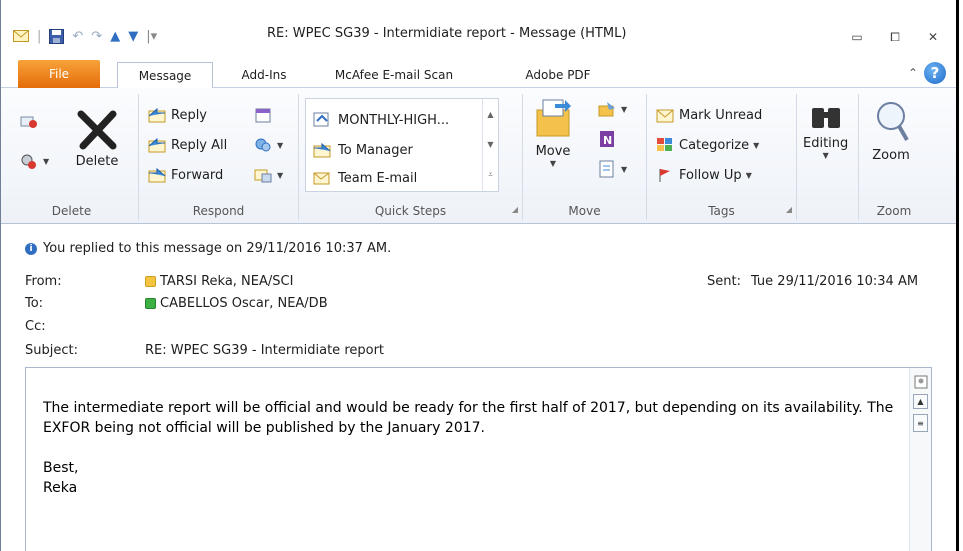 Image resolution: width=963 pixels, height=551 pixels. What do you see at coordinates (857, 37) in the screenshot?
I see `minimize-icon: ▭` at bounding box center [857, 37].